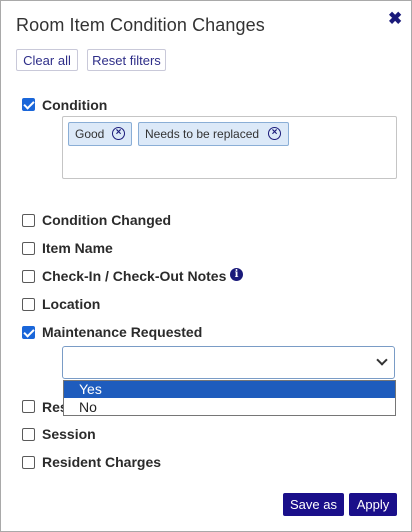 The height and width of the screenshot is (532, 412). I want to click on resident-charges-checkbox, so click(28, 462).